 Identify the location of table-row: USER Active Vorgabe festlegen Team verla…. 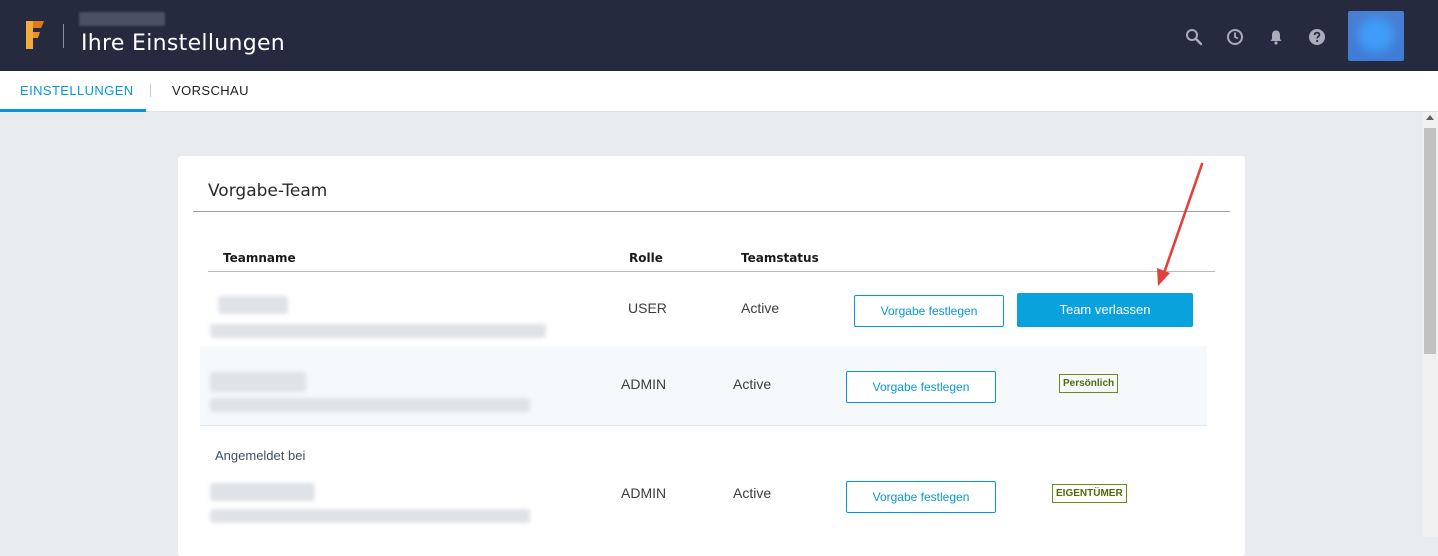
(703, 309).